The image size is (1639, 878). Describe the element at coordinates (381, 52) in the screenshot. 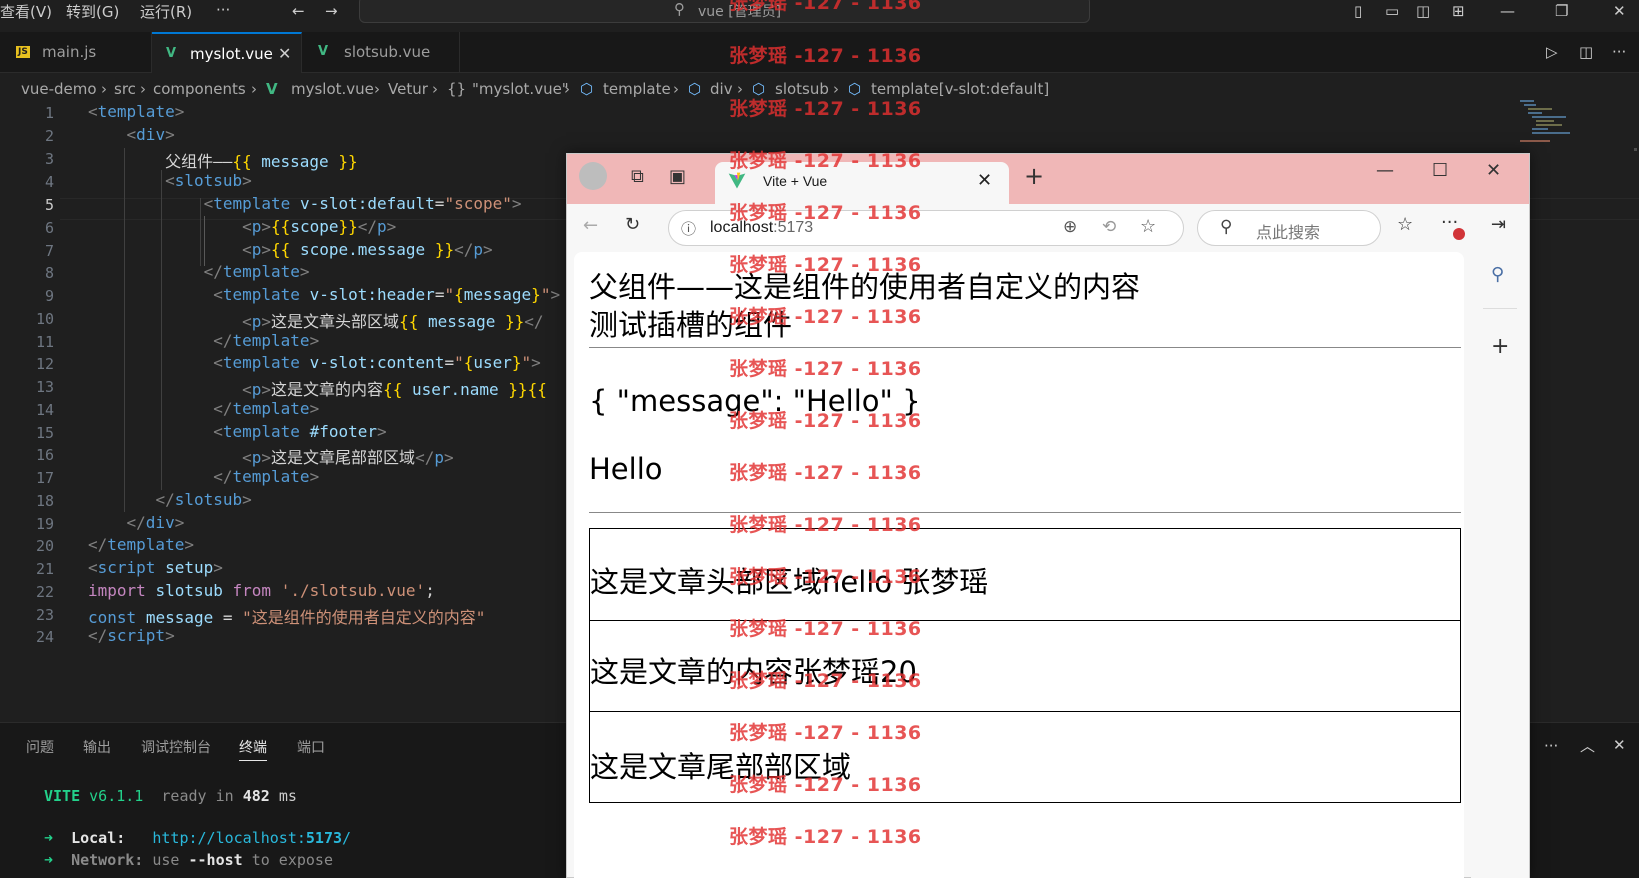

I see `tab-slotsub-vue: V slotsub.vue` at that location.